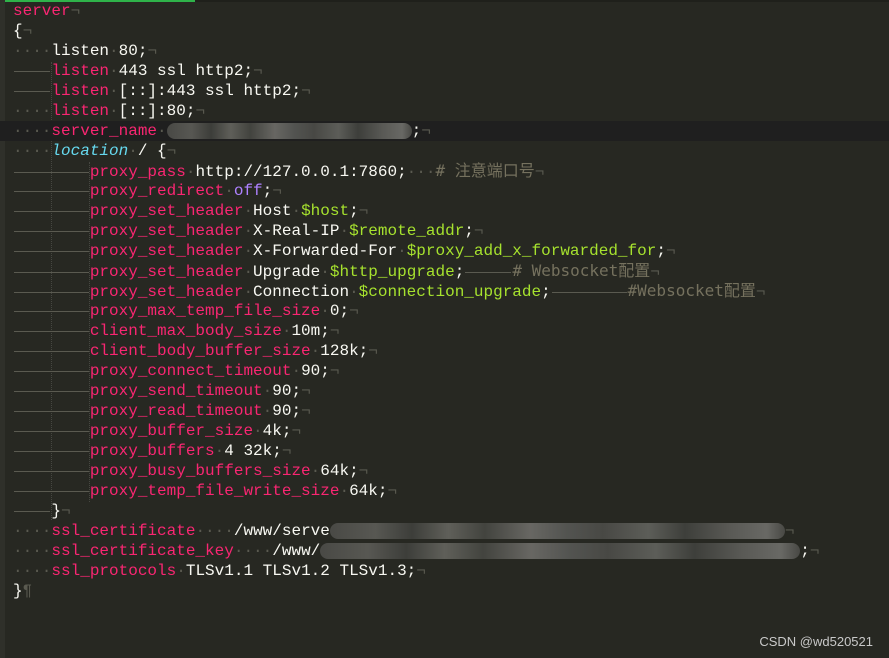 The image size is (889, 658). Describe the element at coordinates (407, 231) in the screenshot. I see `variable: $remote_addr` at that location.